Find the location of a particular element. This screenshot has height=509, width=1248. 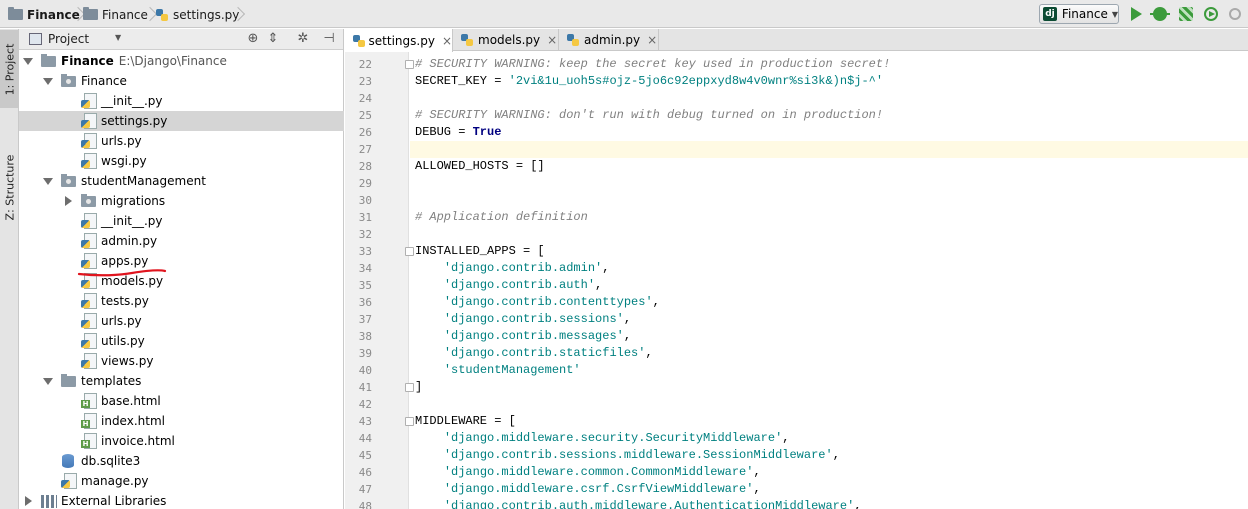

code-line: MIDDLEWARE = [ is located at coordinates (829, 421).